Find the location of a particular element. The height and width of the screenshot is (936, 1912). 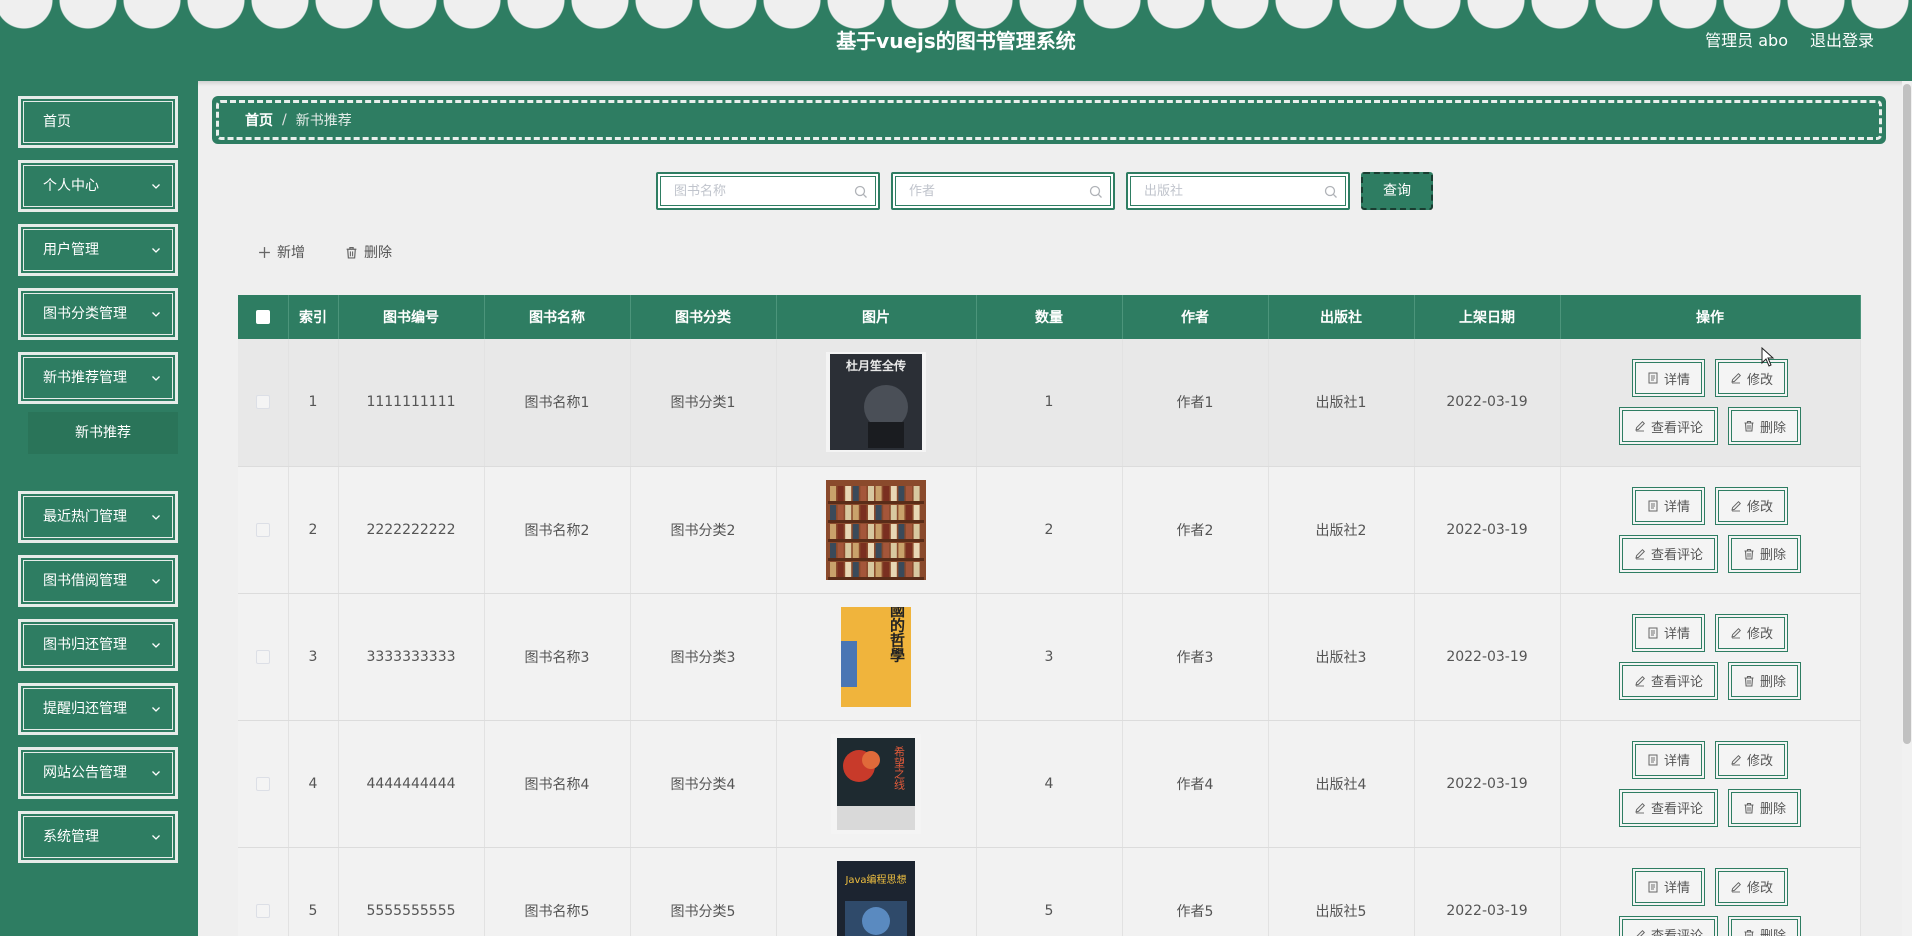

sidebar-item-1: 个人中心 is located at coordinates (98, 186).